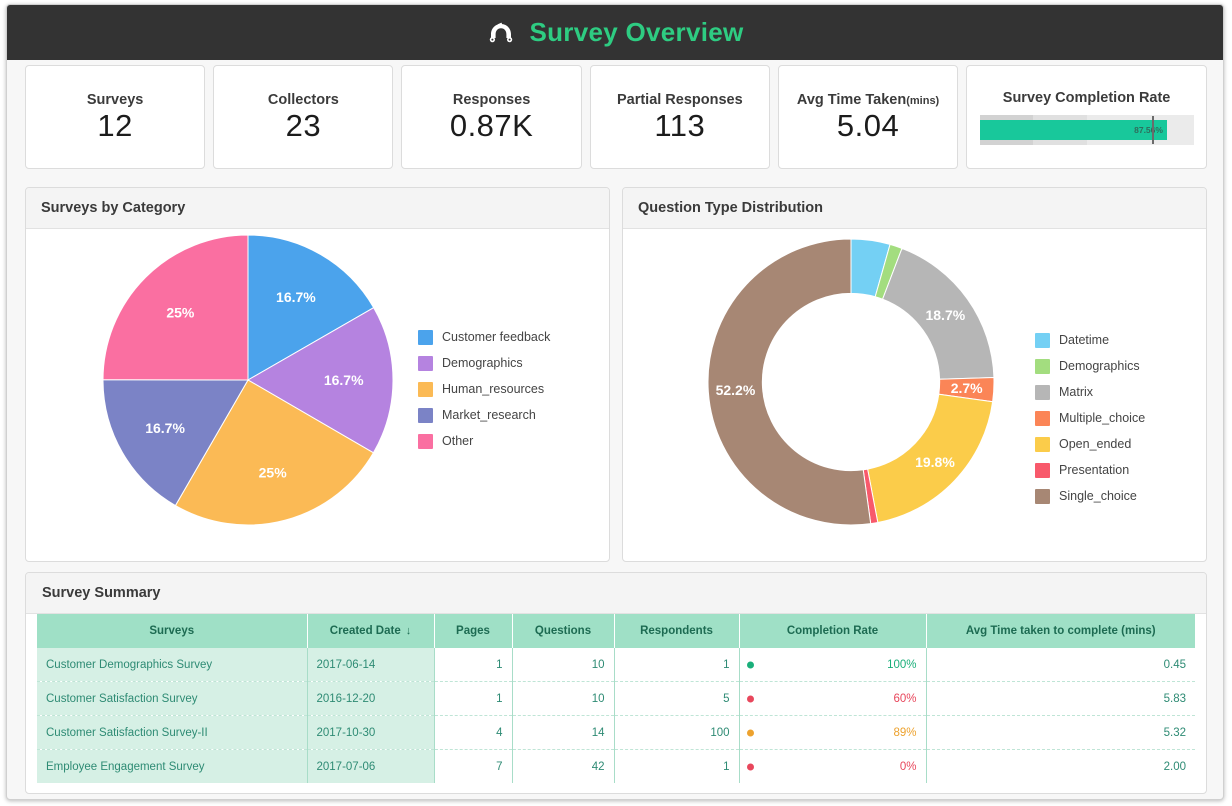 Image resolution: width=1232 pixels, height=806 pixels. I want to click on cell-pages: 4, so click(473, 732).